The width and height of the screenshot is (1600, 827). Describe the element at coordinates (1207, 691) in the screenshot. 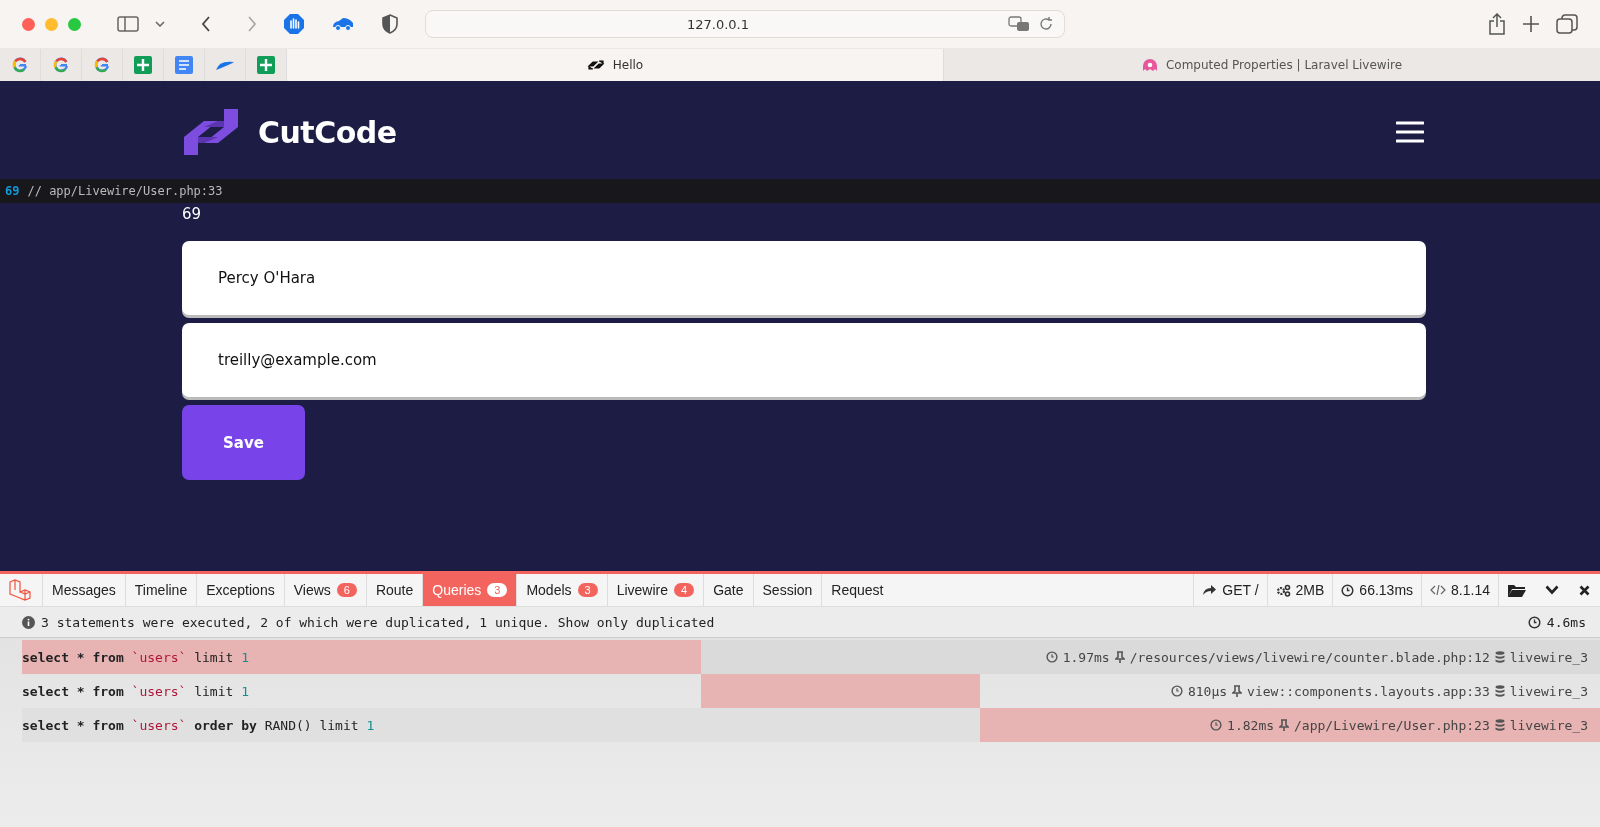

I see `query-duration: 810μs` at that location.